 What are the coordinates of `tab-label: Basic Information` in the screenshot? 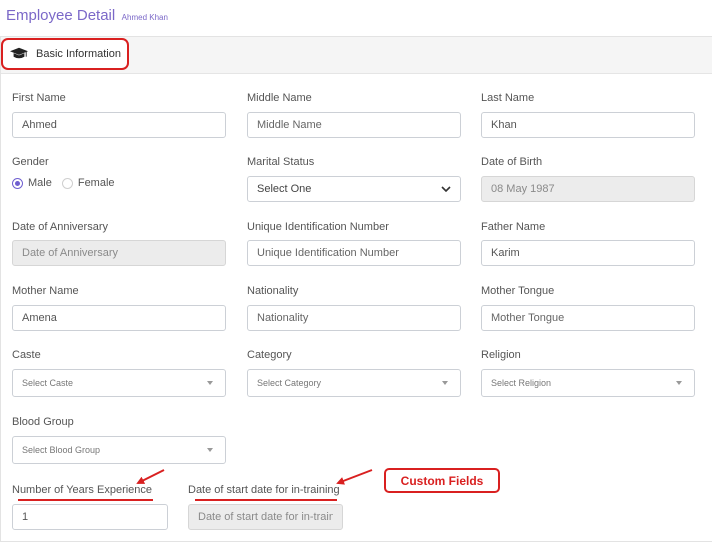 It's located at (78, 54).